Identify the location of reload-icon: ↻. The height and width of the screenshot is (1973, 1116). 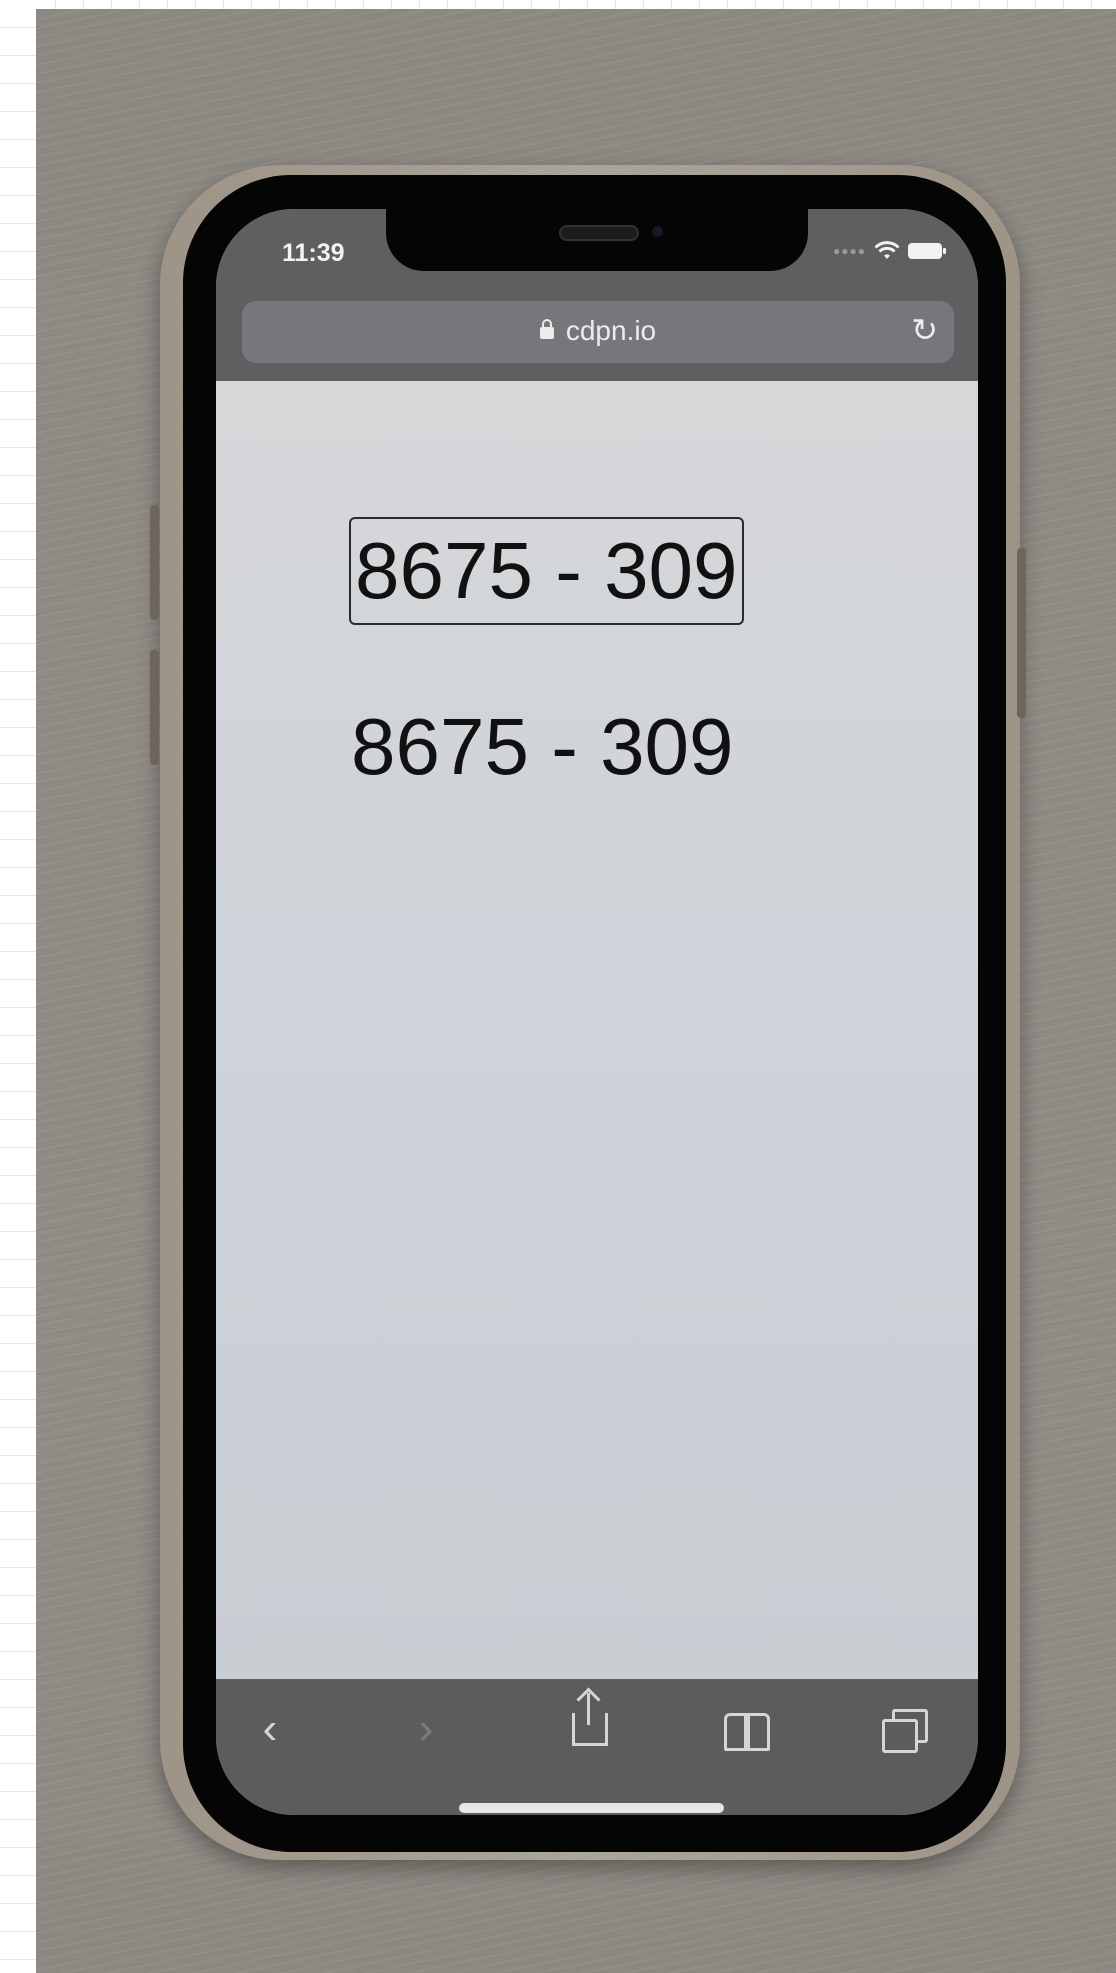
(924, 330).